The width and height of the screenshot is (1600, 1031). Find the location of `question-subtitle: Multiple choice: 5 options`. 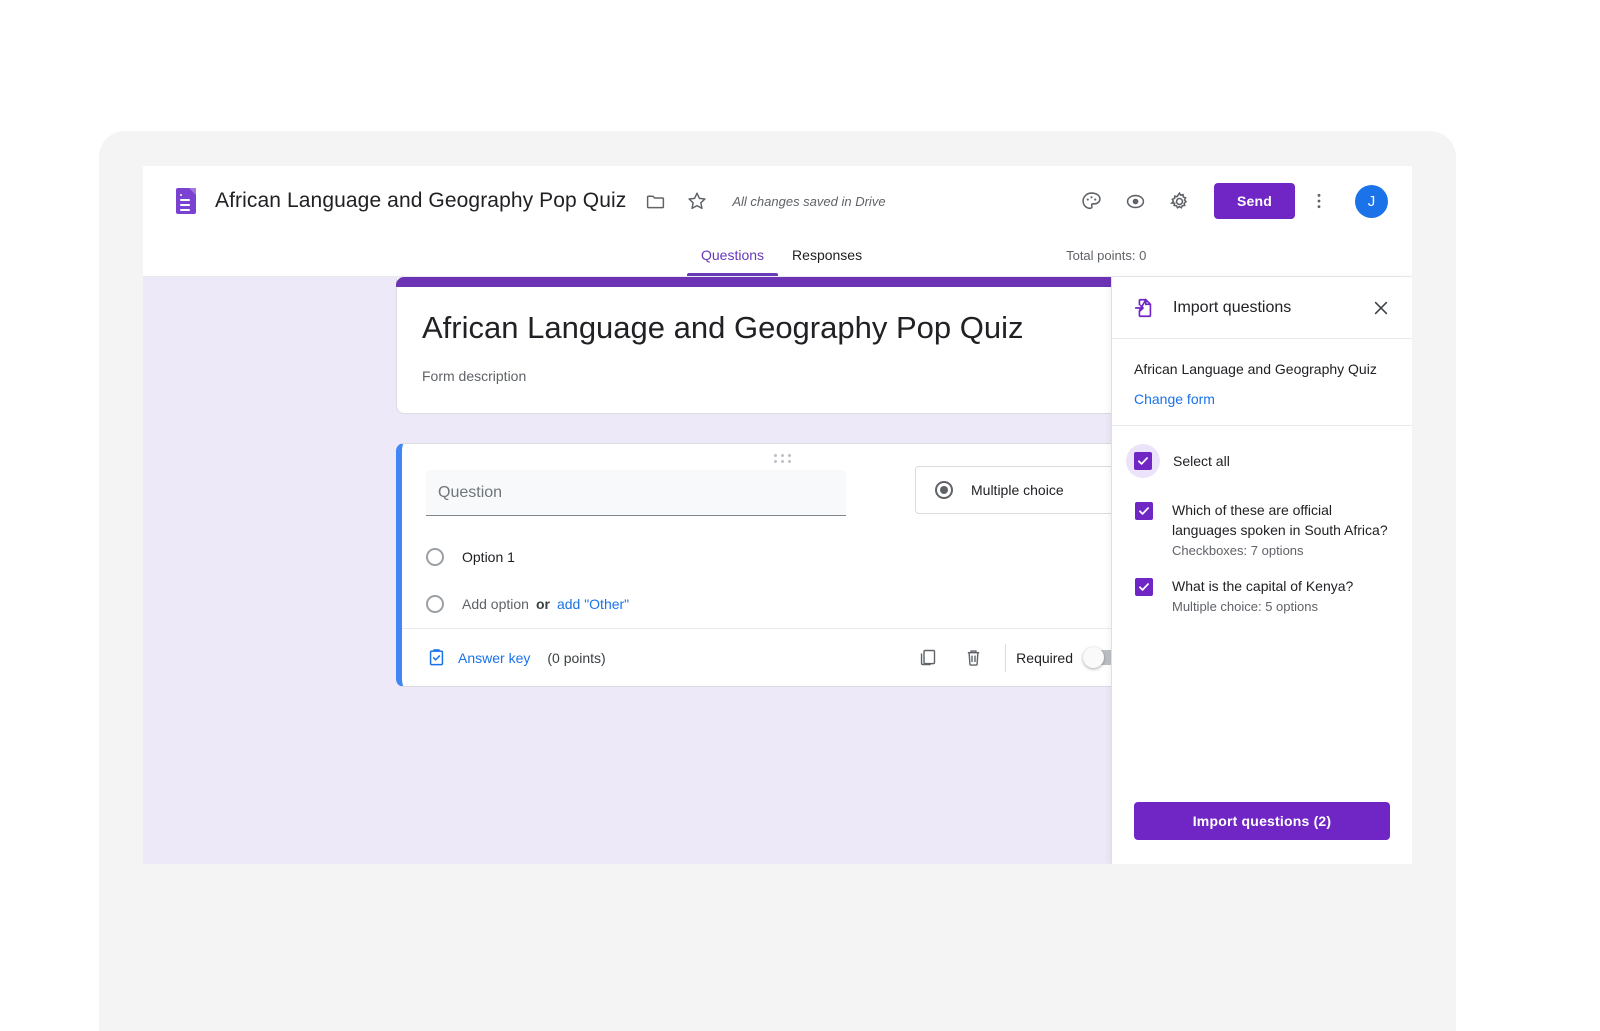

question-subtitle: Multiple choice: 5 options is located at coordinates (1245, 606).